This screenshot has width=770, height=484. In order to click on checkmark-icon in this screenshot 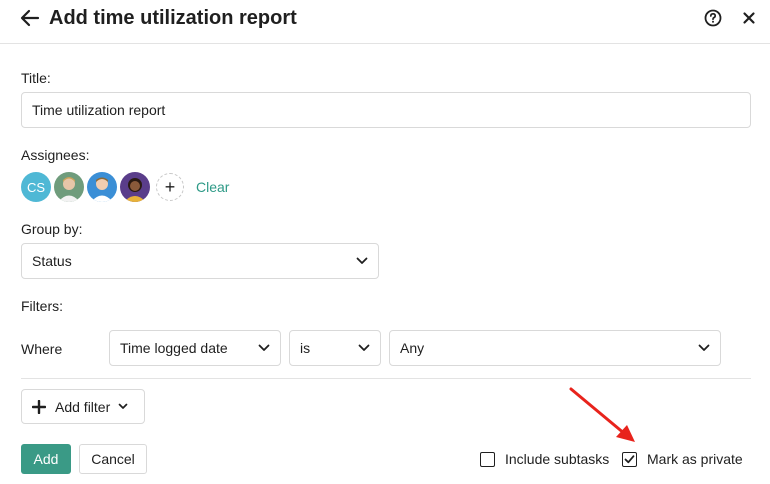, I will do `click(629, 458)`.